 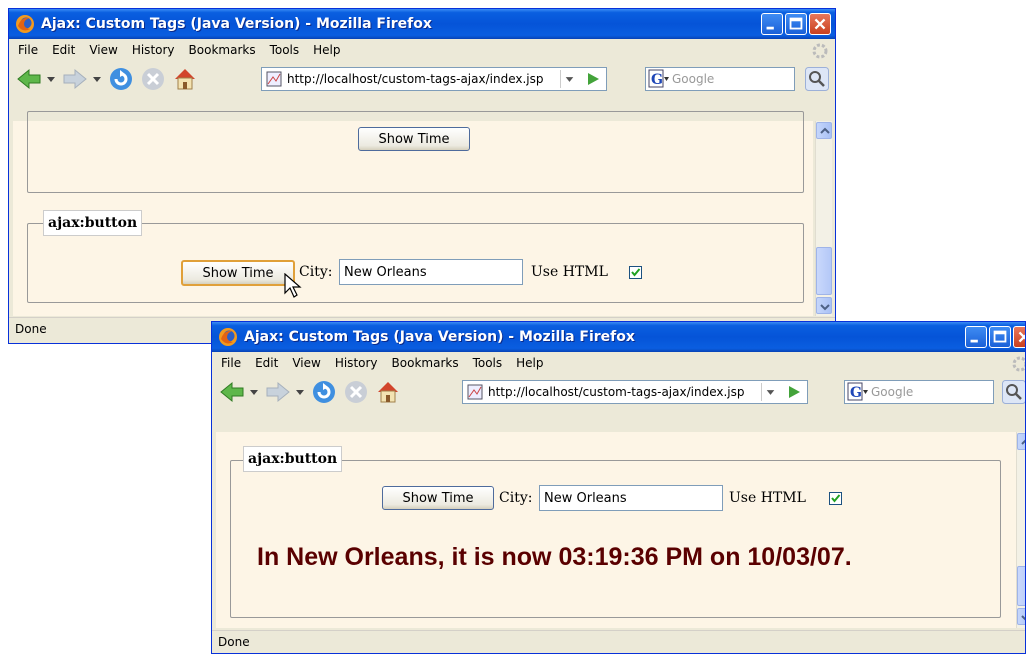 I want to click on fieldset-top, so click(x=415, y=152).